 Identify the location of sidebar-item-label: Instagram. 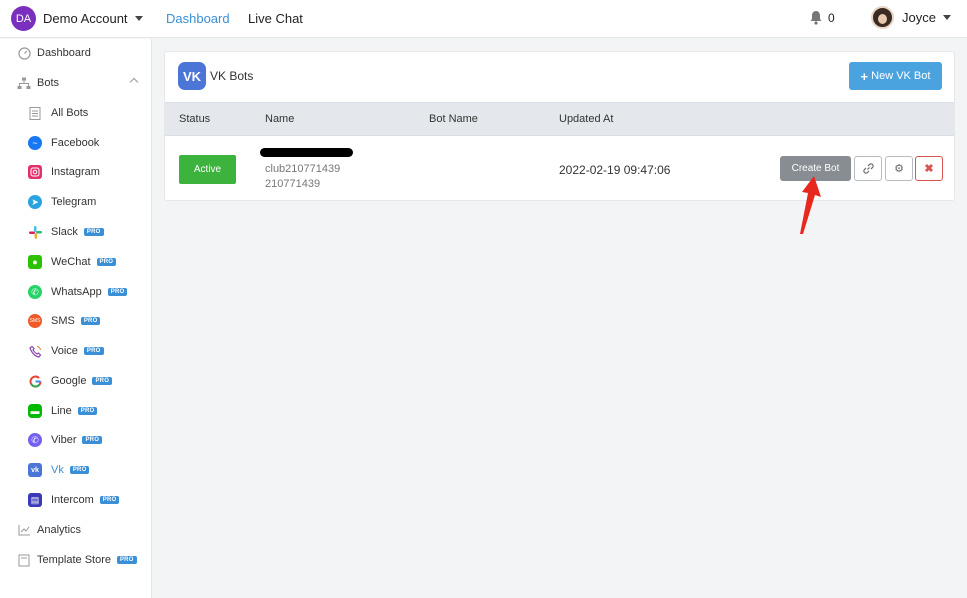
(75, 172).